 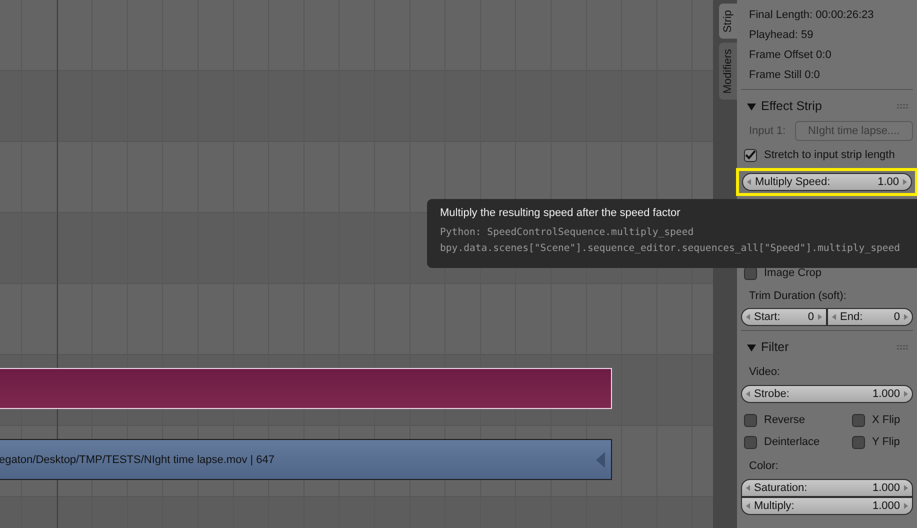 I want to click on section-label: Video:, so click(x=764, y=372).